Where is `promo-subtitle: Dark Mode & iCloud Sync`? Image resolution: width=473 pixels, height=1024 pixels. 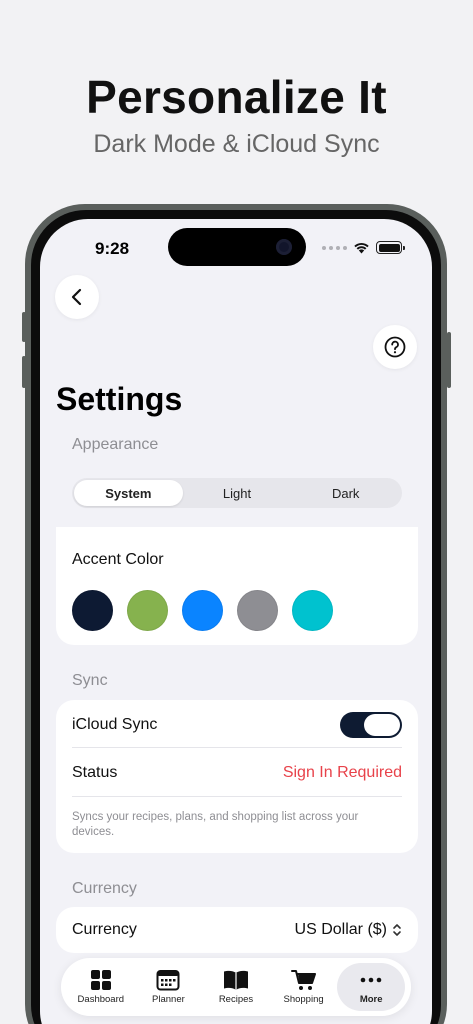 promo-subtitle: Dark Mode & iCloud Sync is located at coordinates (236, 144).